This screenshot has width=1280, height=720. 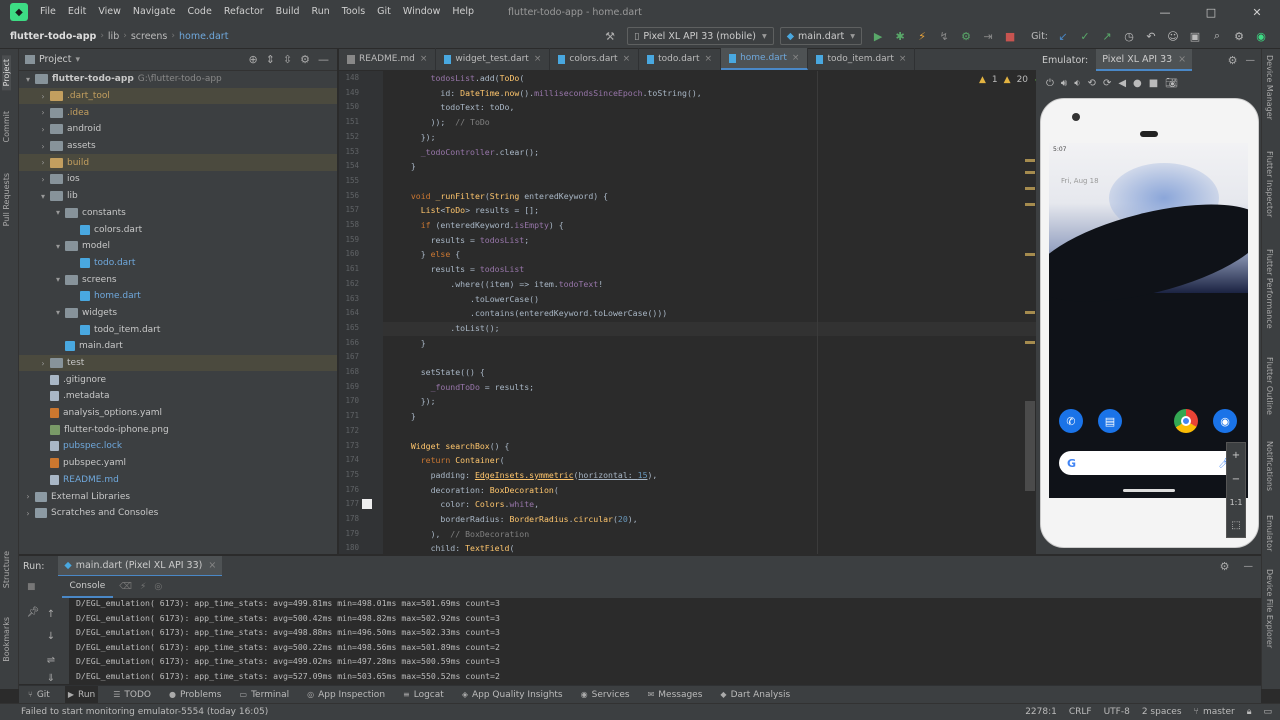 What do you see at coordinates (178, 279) in the screenshot?
I see `tree-item: ▾ screens` at bounding box center [178, 279].